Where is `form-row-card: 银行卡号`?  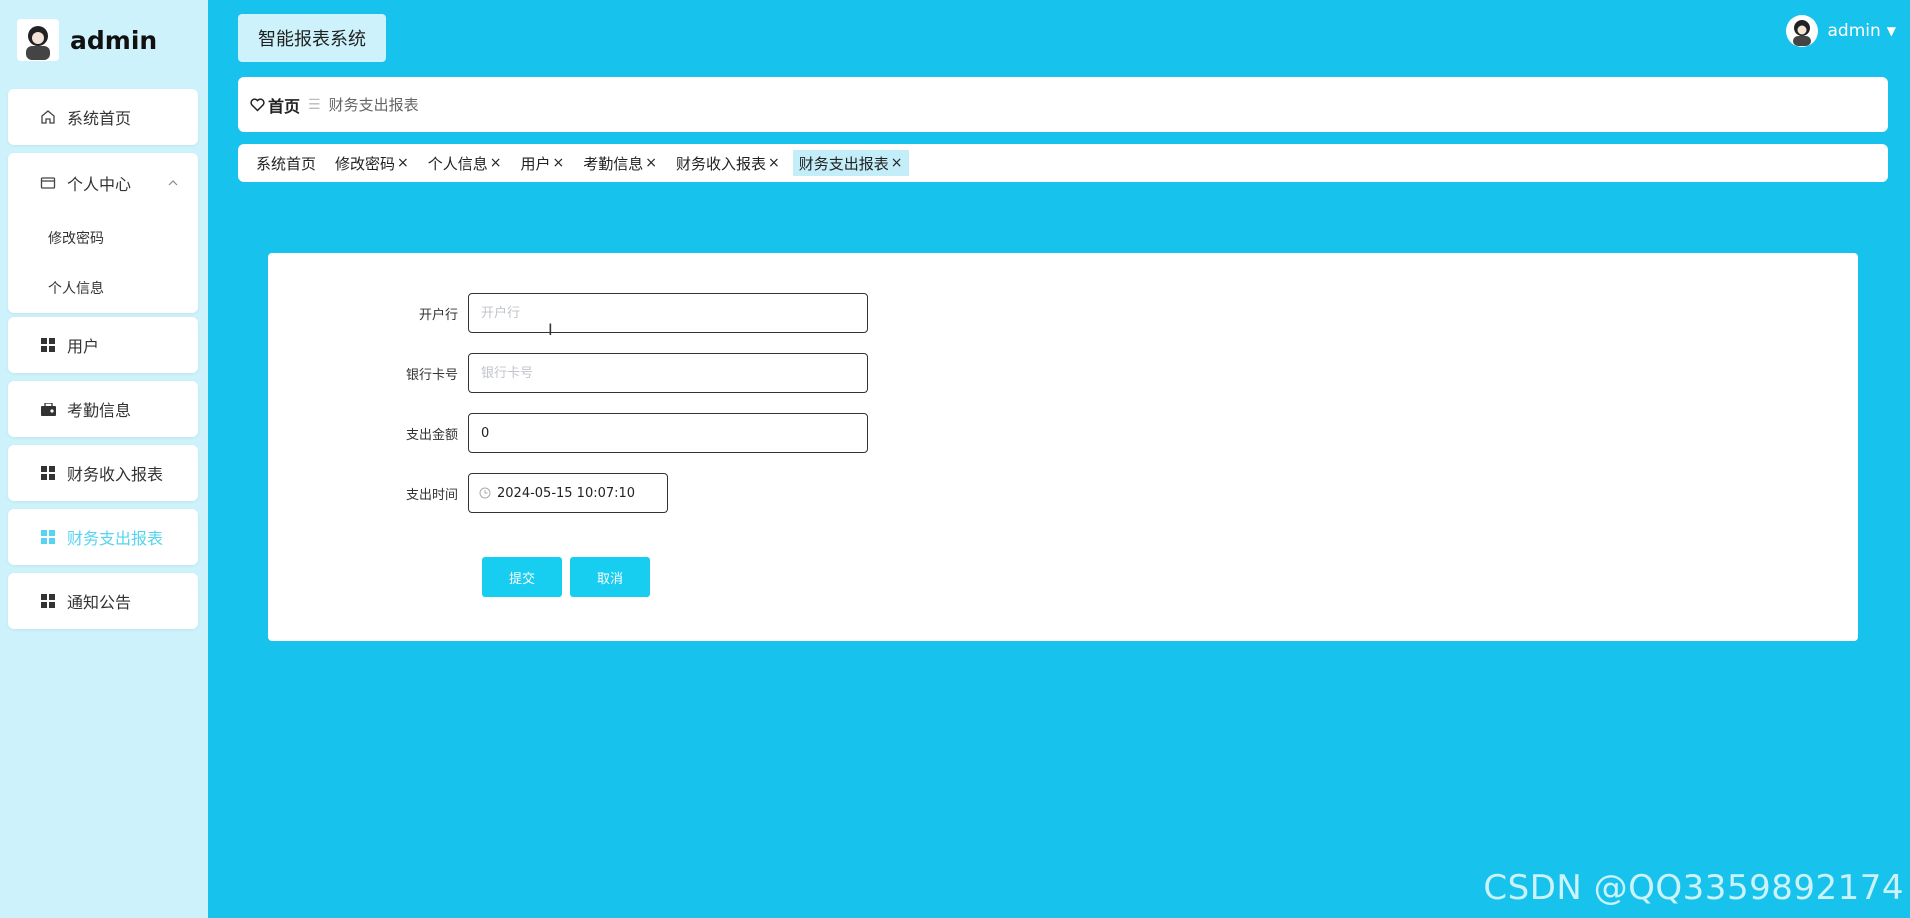 form-row-card: 银行卡号 is located at coordinates (568, 373).